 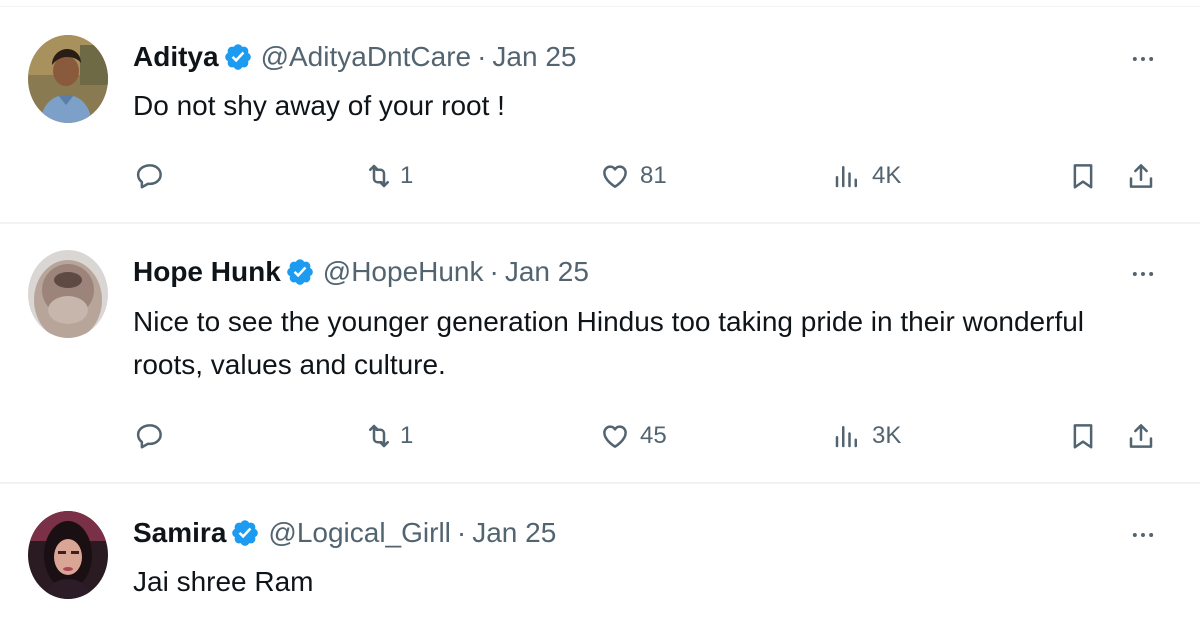 I want to click on tweet-header: Hope Hunk @HopeHunk · Jan 25, so click(x=361, y=272).